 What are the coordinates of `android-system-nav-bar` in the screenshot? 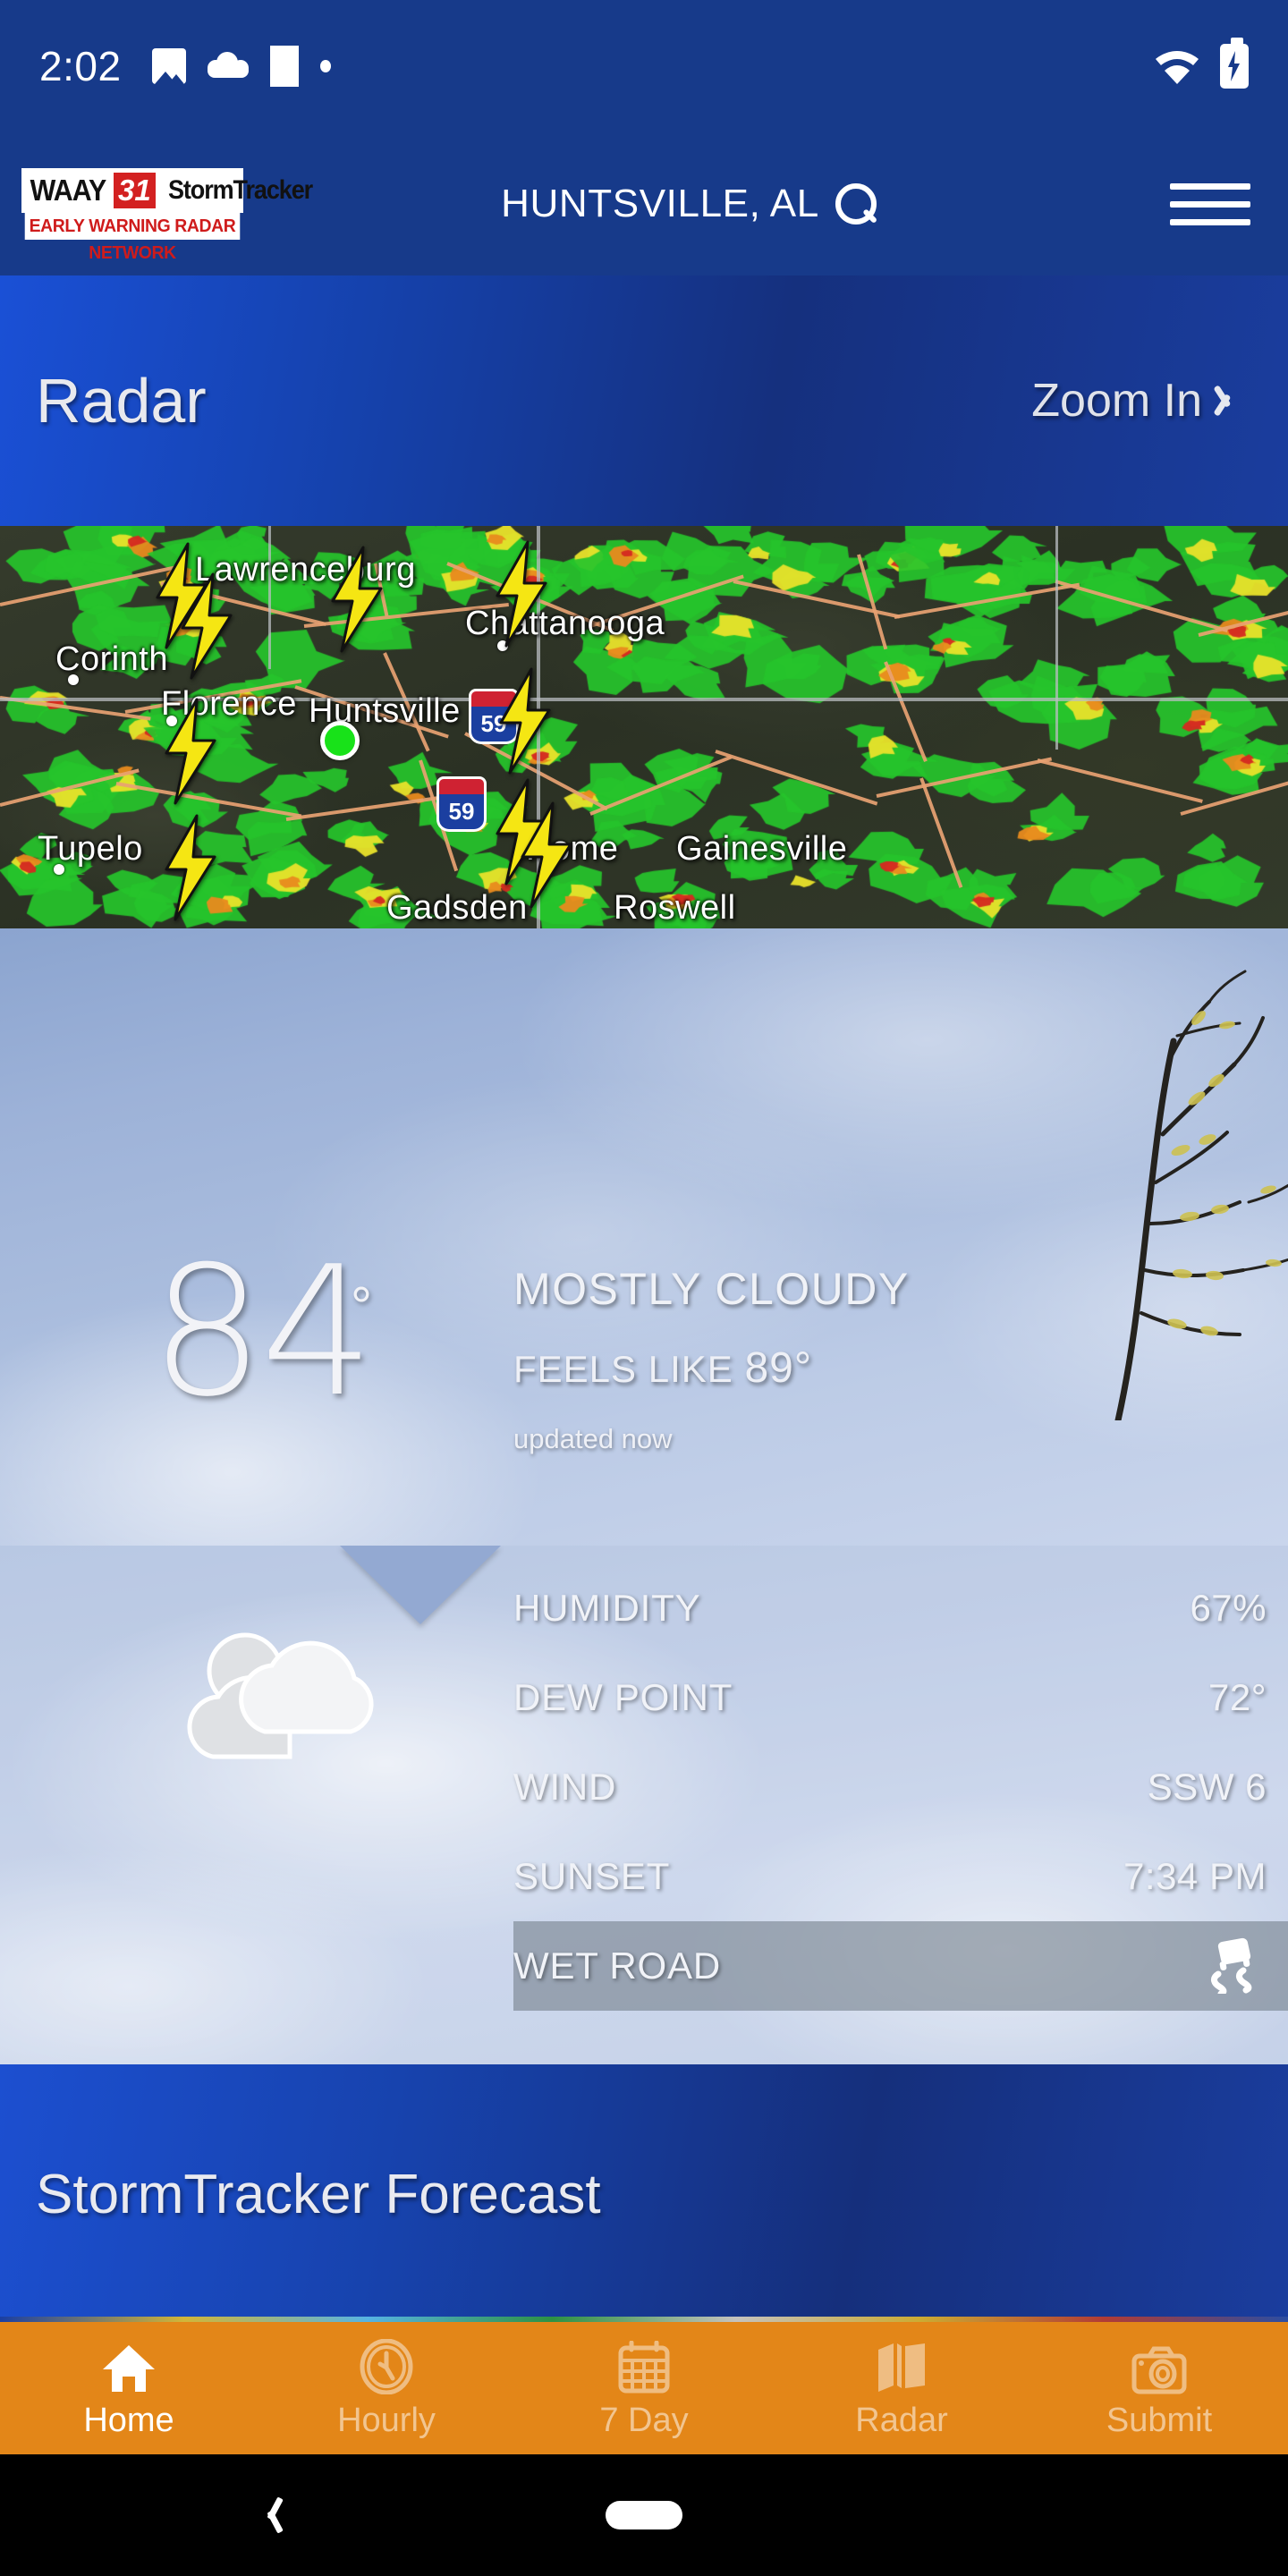 It's located at (644, 2515).